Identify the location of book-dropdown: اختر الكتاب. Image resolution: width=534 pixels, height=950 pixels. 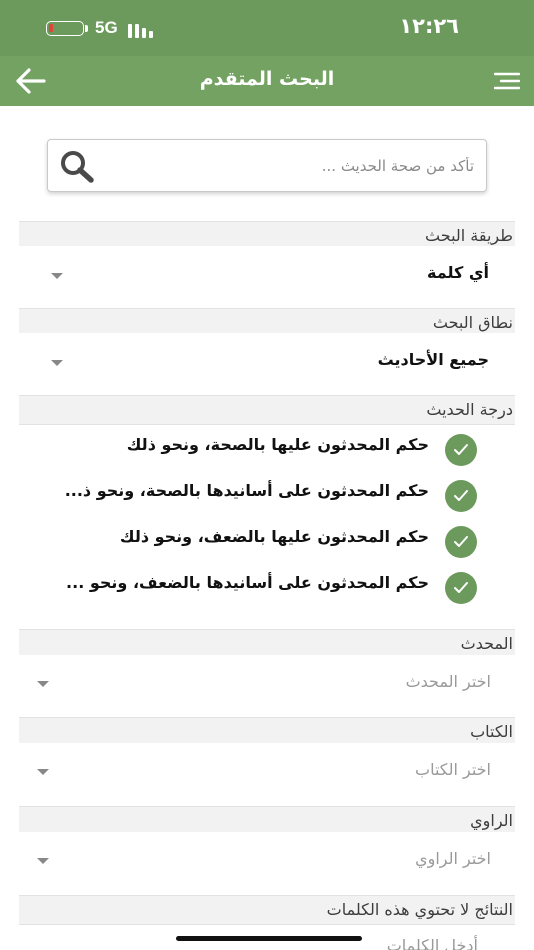
(267, 773).